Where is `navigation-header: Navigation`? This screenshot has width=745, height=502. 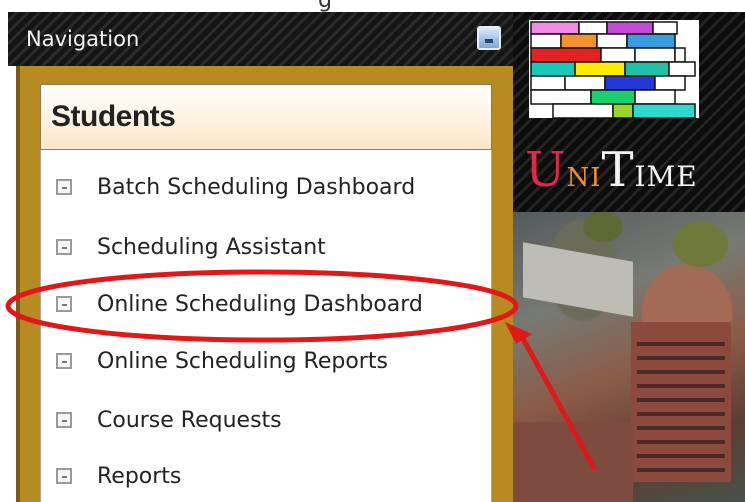
navigation-header: Navigation is located at coordinates (260, 39).